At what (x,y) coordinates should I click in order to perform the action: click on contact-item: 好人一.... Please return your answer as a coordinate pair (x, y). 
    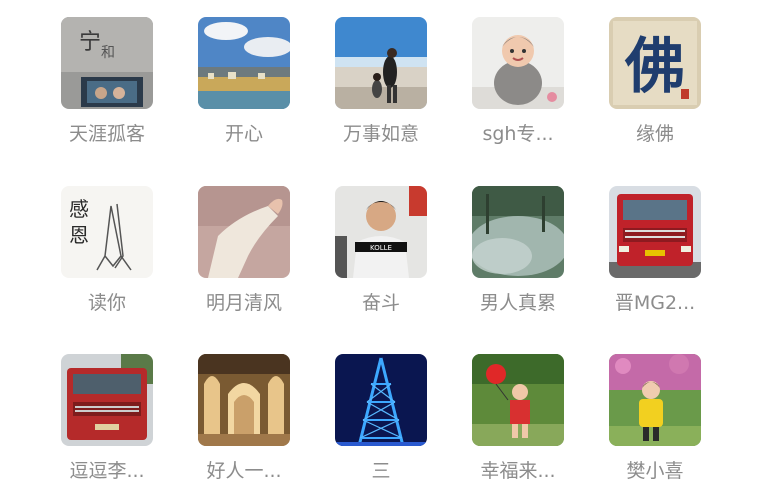
    Looking at the image, I should click on (244, 418).